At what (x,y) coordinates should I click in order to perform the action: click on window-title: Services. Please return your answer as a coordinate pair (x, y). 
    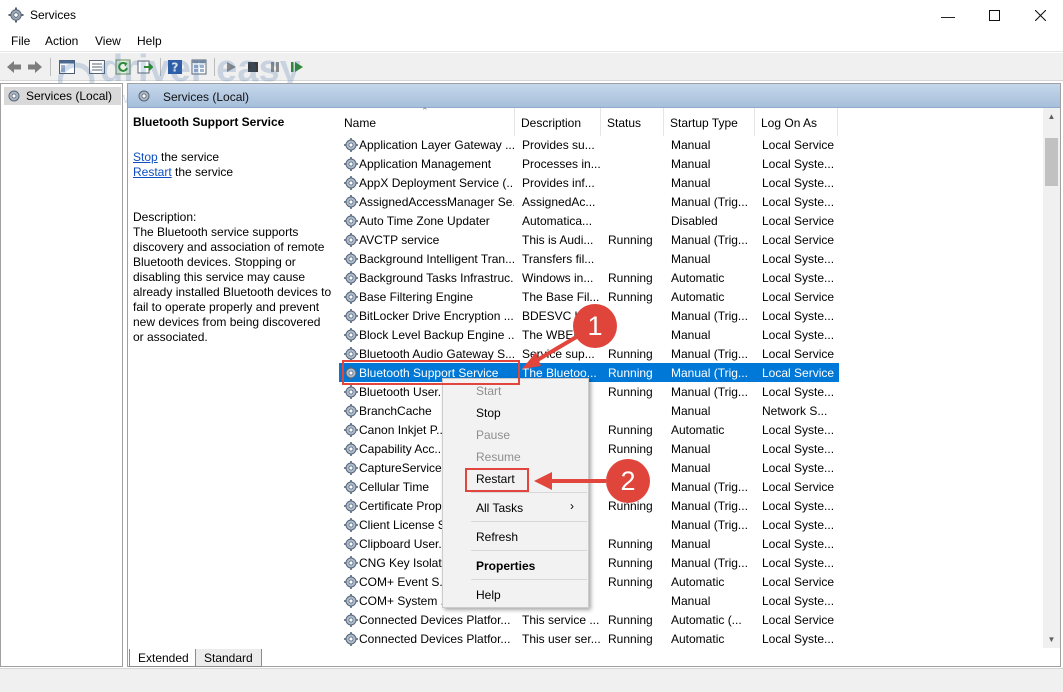
    Looking at the image, I should click on (53, 15).